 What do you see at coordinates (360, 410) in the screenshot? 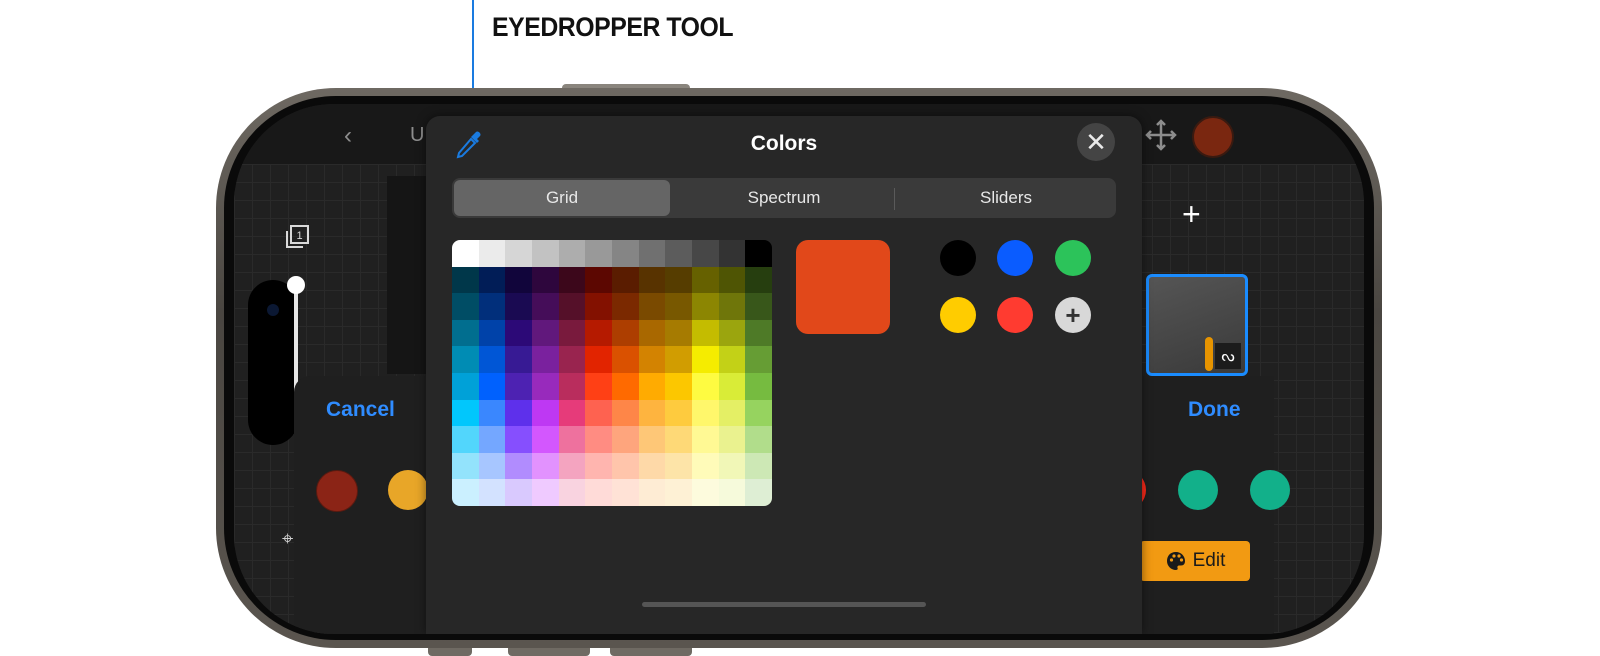
I see `cancel-button: Cancel` at bounding box center [360, 410].